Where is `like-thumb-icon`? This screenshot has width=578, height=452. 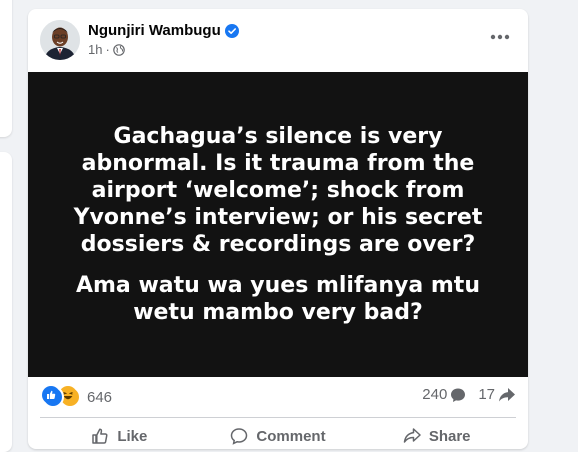
like-thumb-icon is located at coordinates (100, 436).